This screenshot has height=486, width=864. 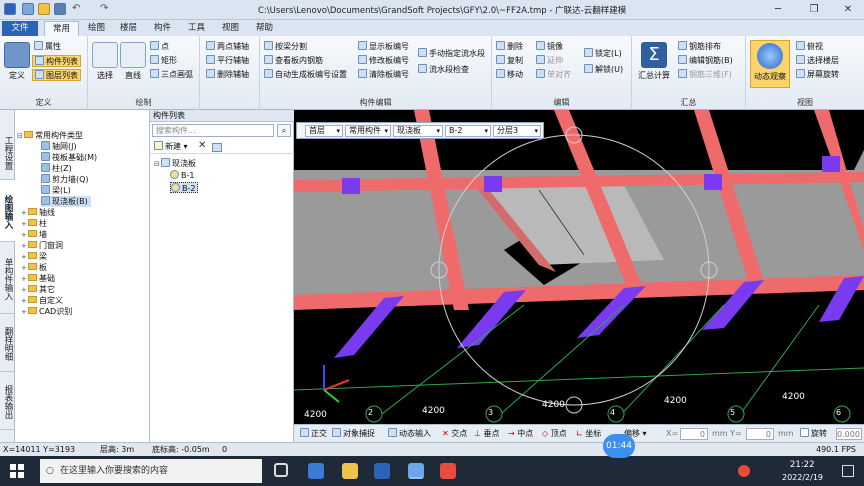 What do you see at coordinates (809, 47) in the screenshot?
I see `top-view-button: 俯视` at bounding box center [809, 47].